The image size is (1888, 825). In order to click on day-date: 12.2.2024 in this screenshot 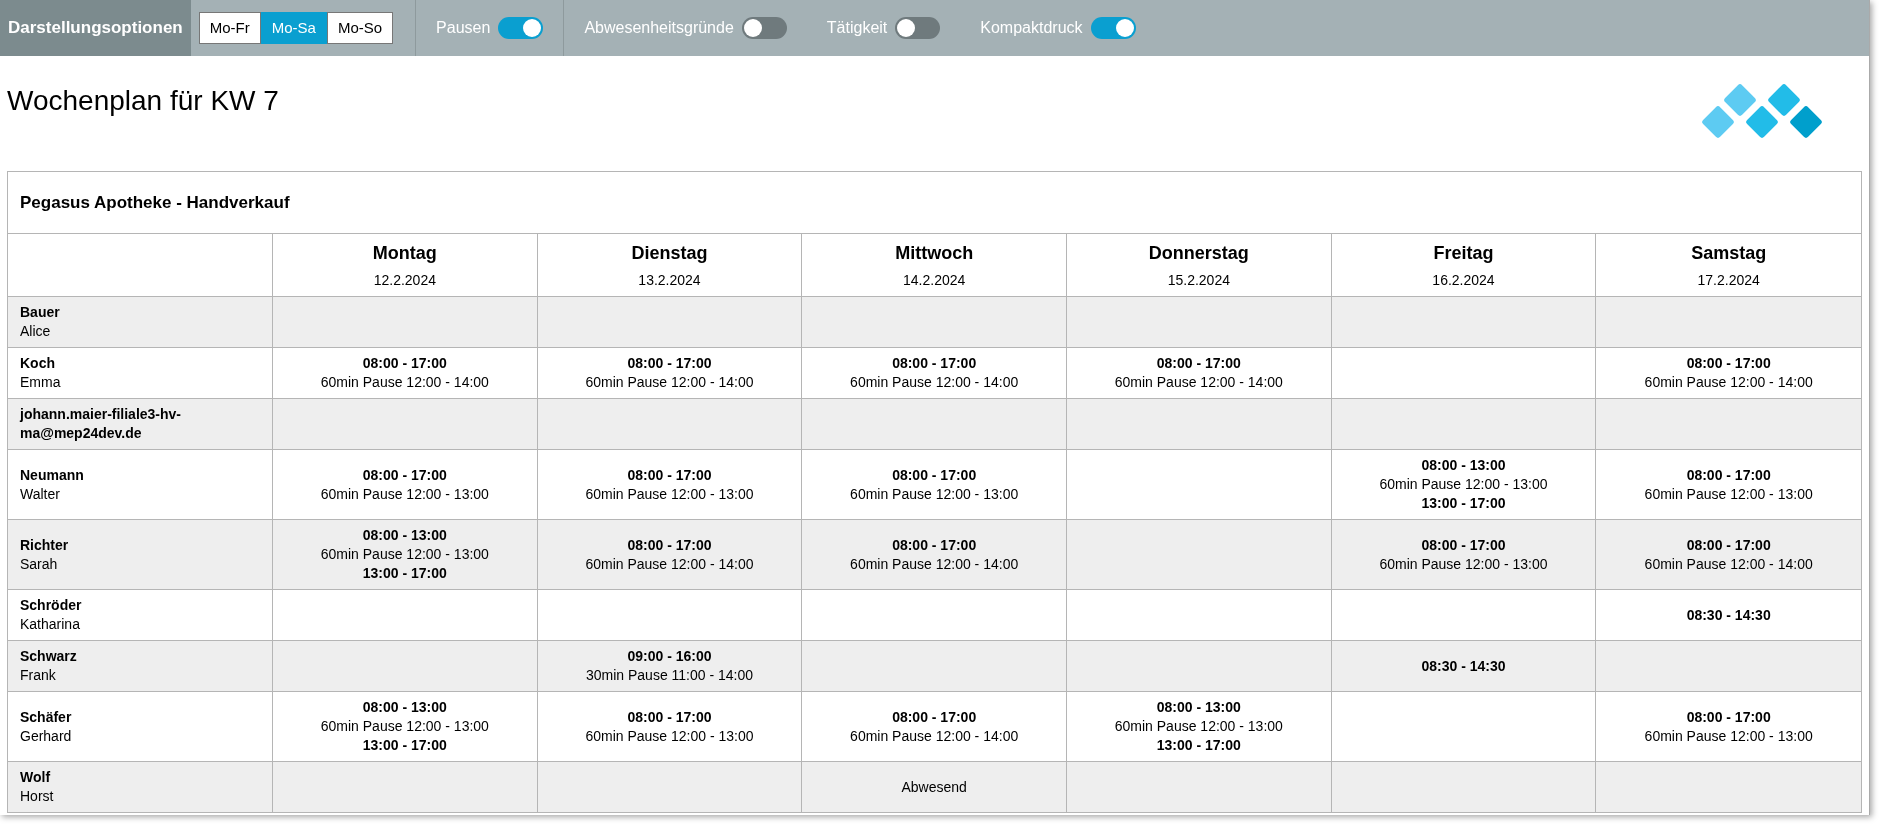, I will do `click(404, 280)`.